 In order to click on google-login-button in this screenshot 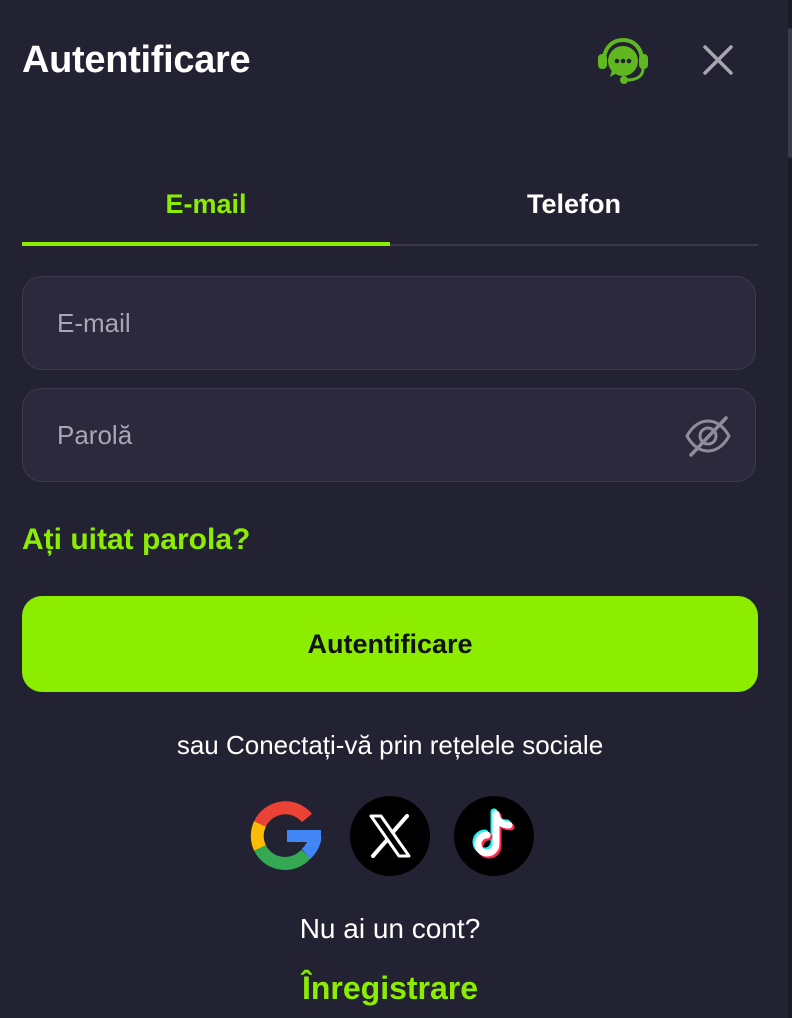, I will do `click(287, 836)`.